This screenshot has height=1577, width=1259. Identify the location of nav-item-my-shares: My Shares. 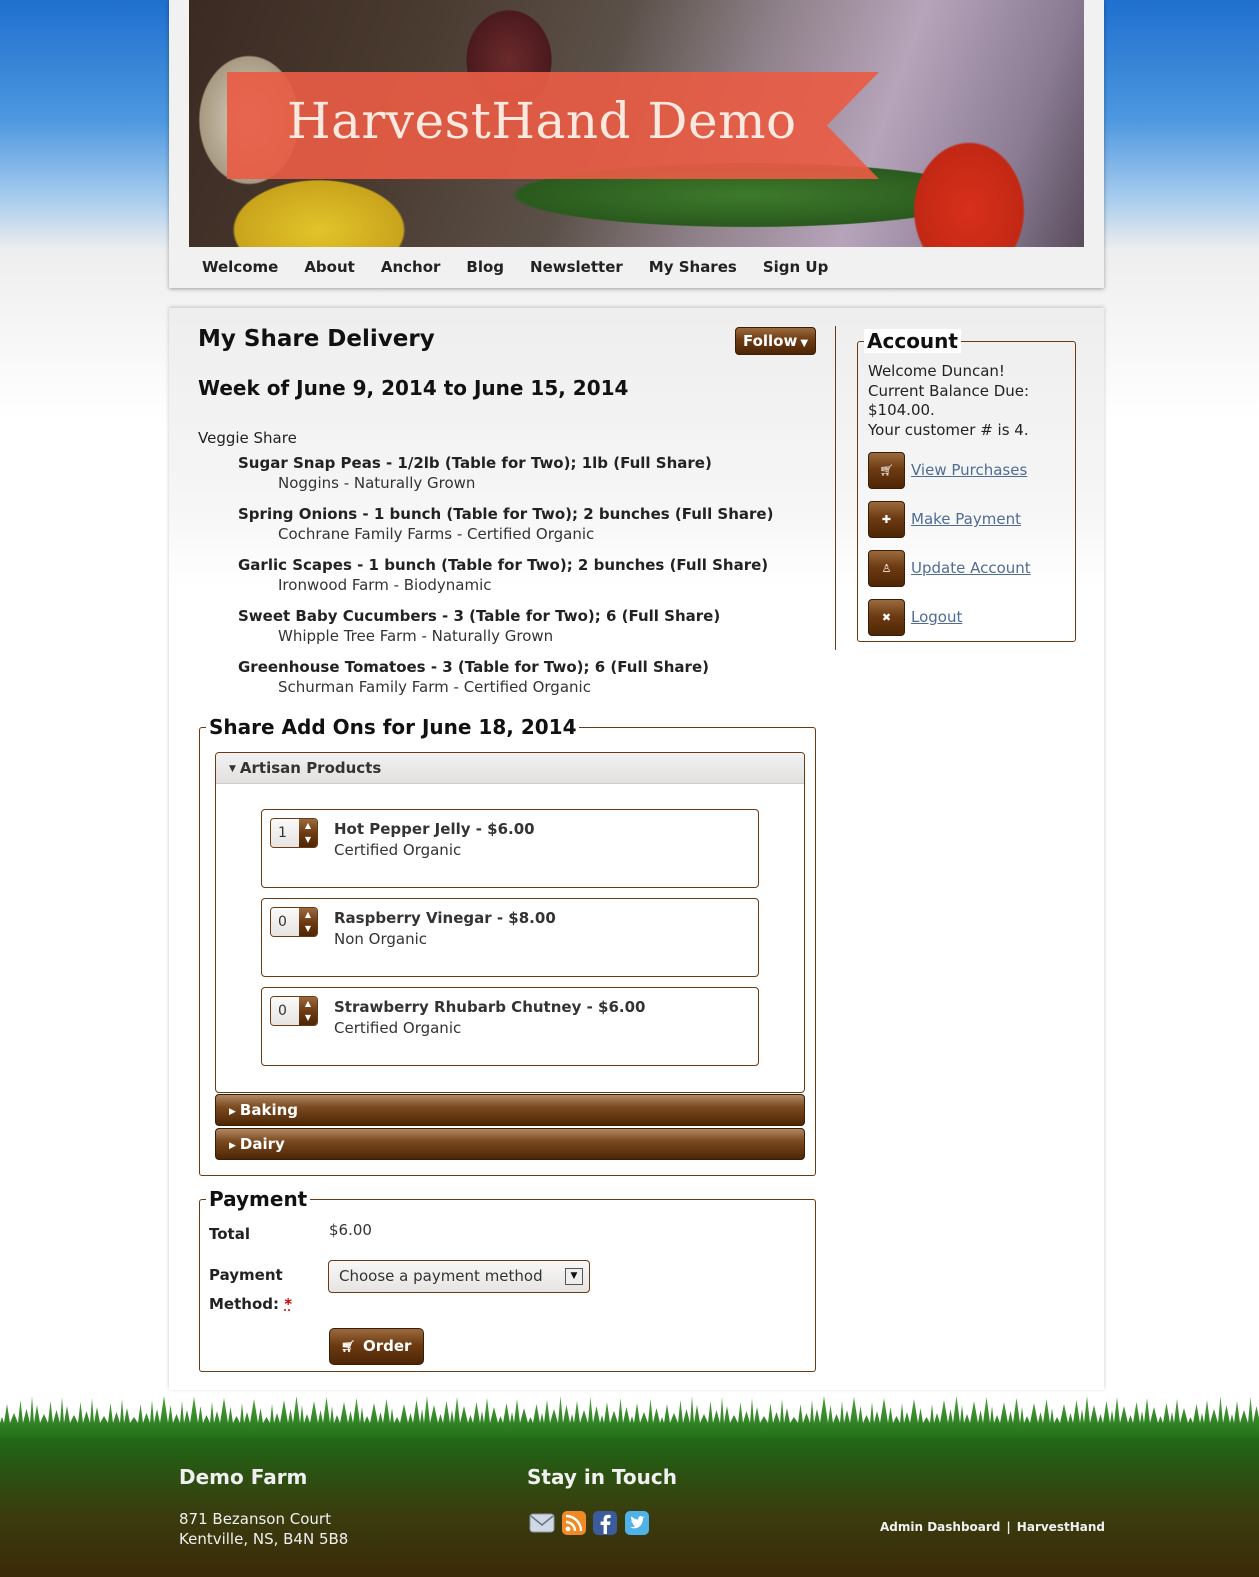
(693, 269).